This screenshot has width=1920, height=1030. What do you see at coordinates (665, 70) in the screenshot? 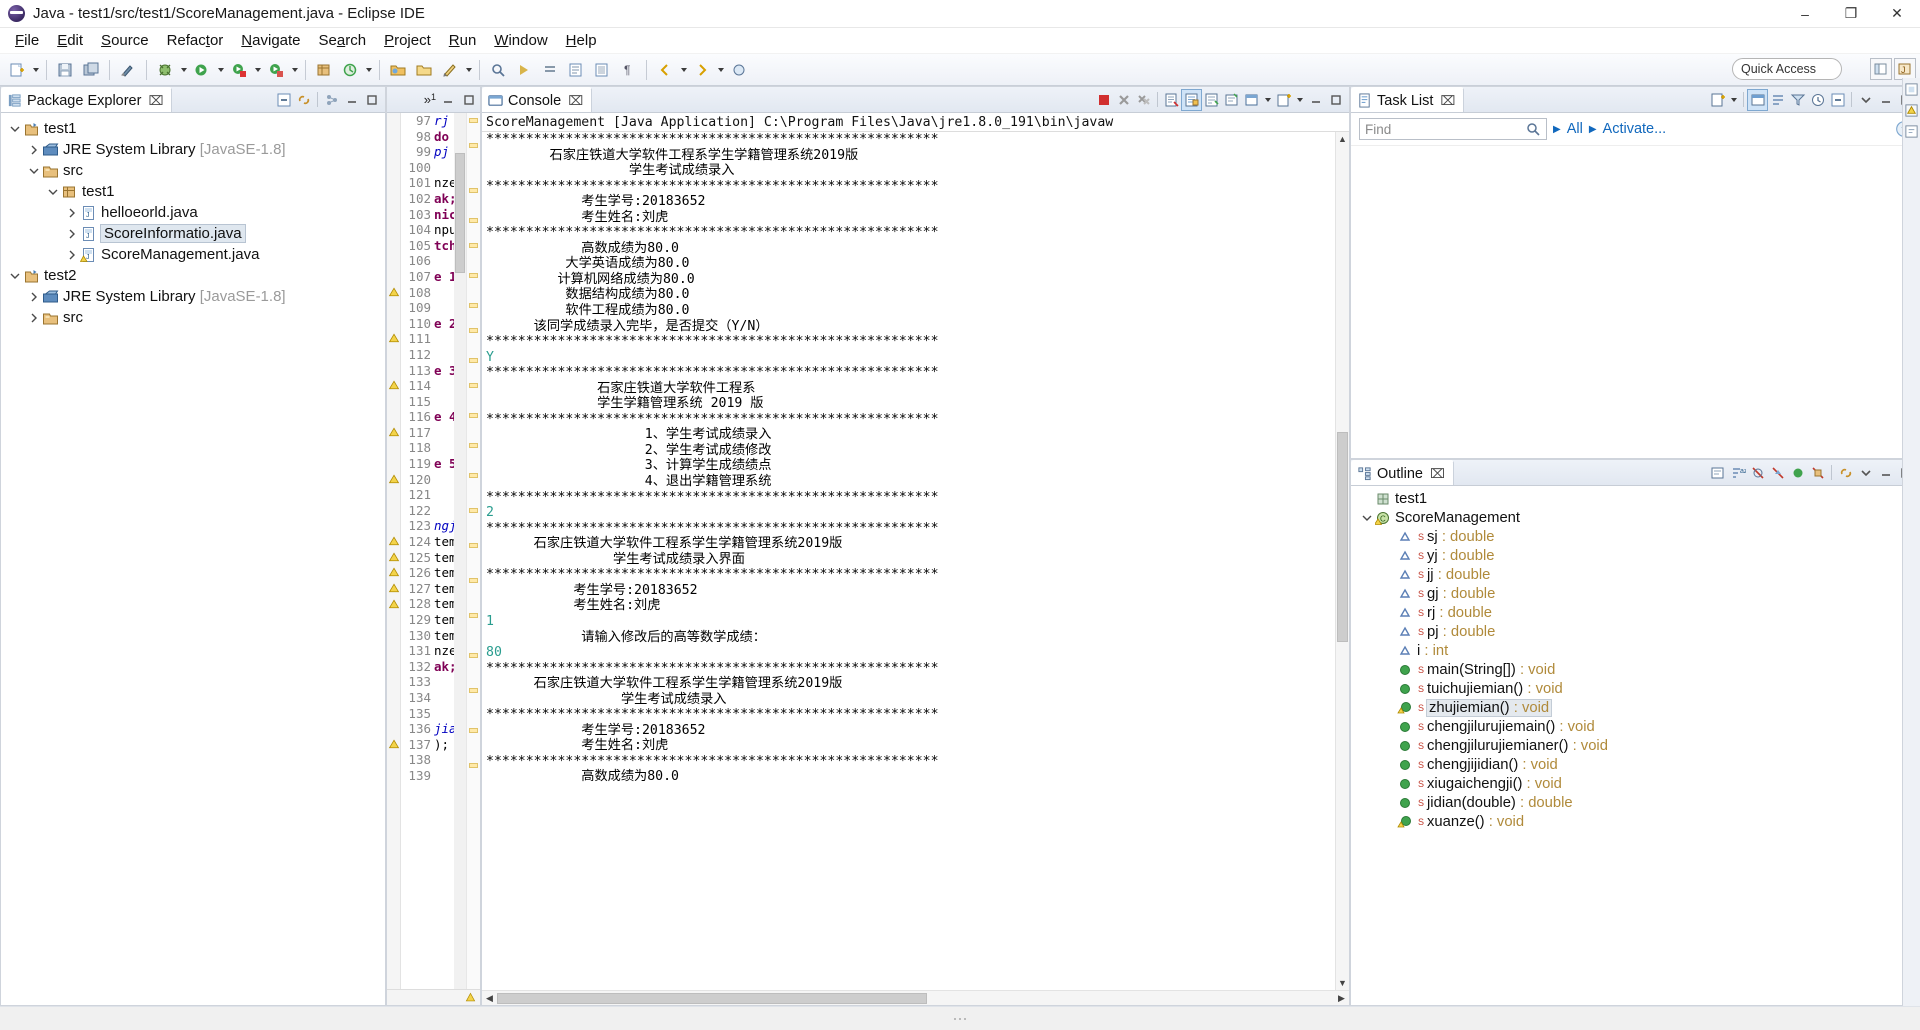
I see `back-icon` at bounding box center [665, 70].